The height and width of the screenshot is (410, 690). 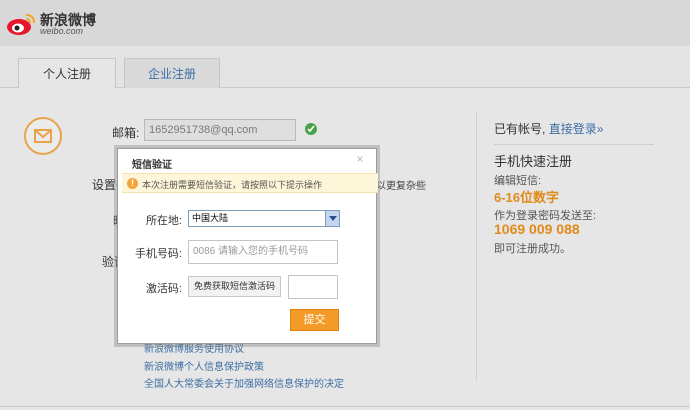 I want to click on activation-code-input, so click(x=313, y=287).